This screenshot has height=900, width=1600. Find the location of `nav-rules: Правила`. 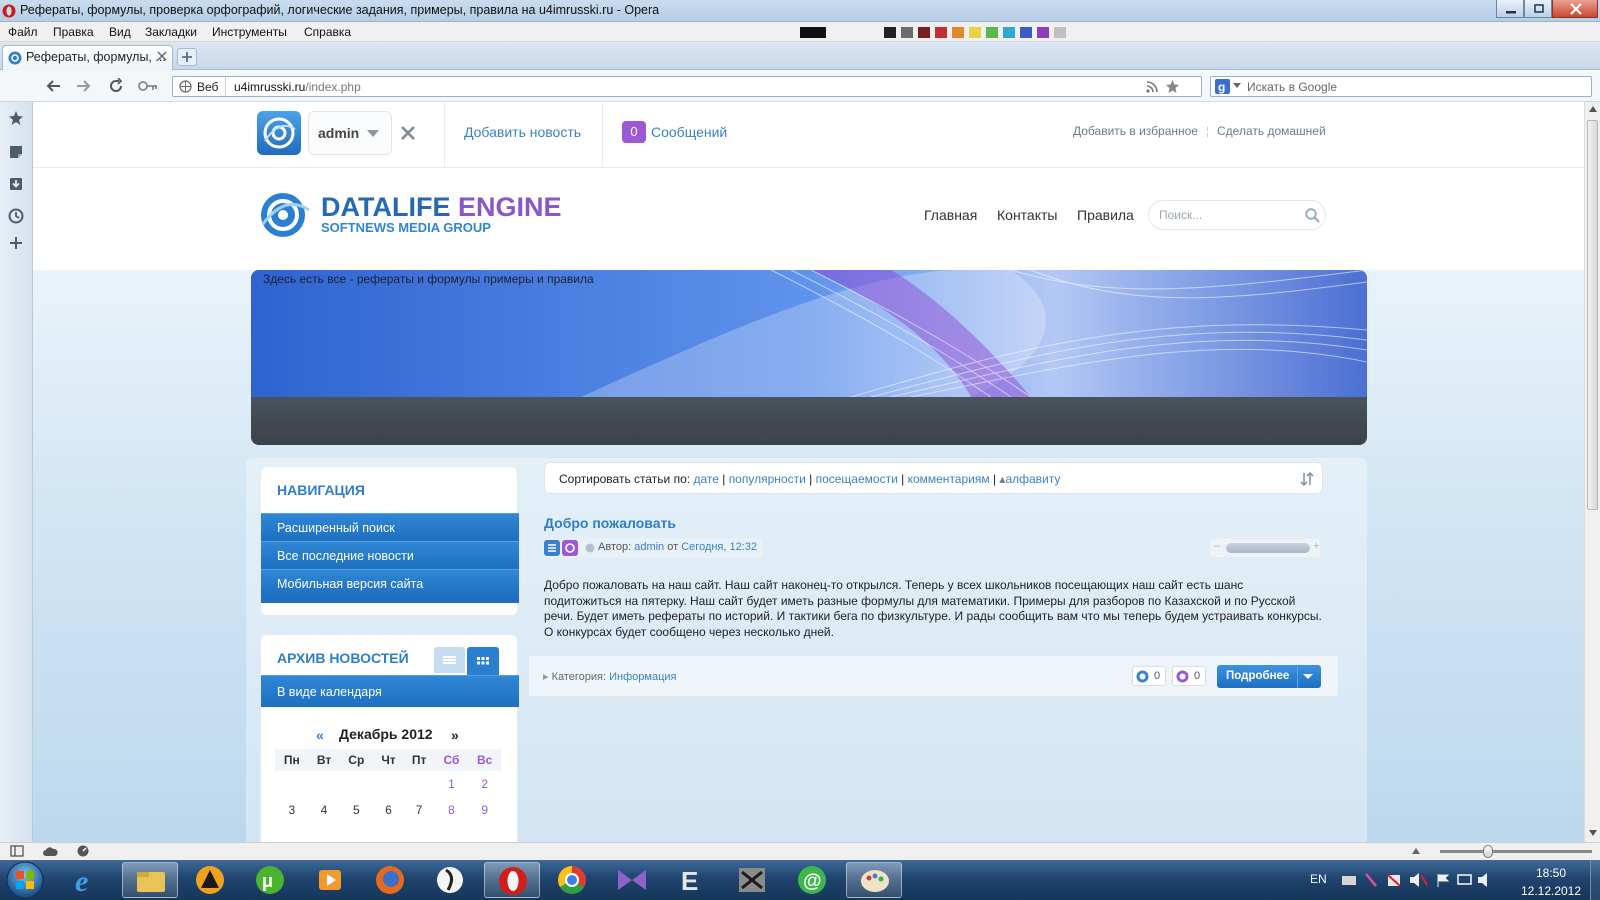

nav-rules: Правила is located at coordinates (1105, 215).